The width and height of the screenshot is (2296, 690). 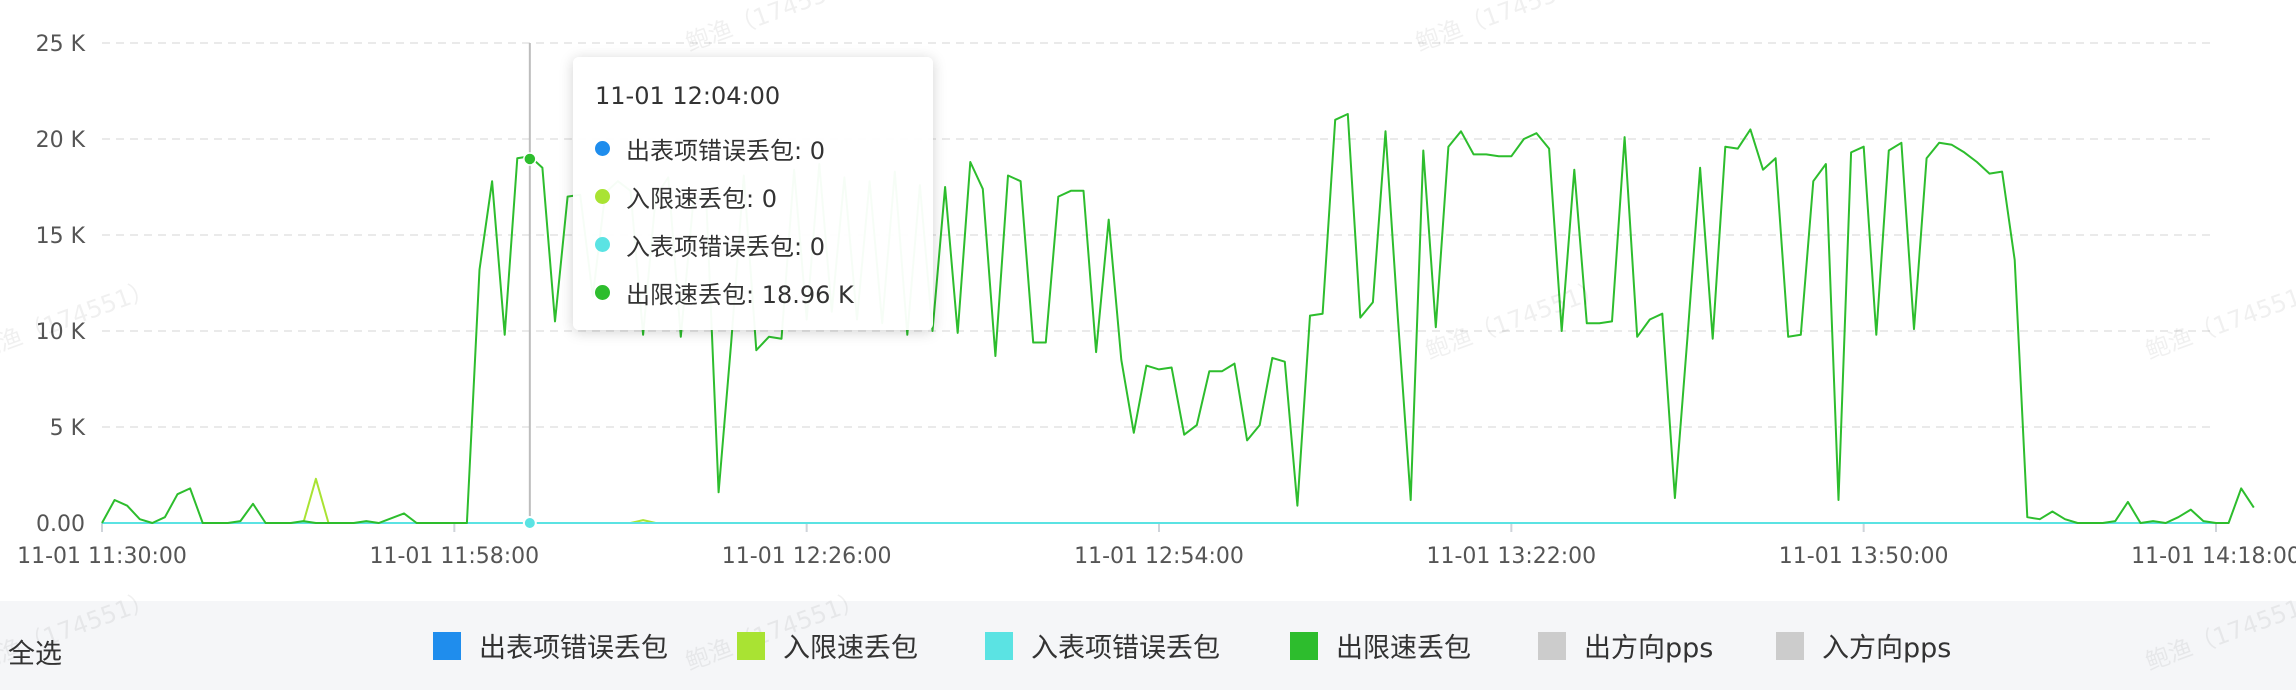 I want to click on legend-label: 出方向pps, so click(x=1649, y=648).